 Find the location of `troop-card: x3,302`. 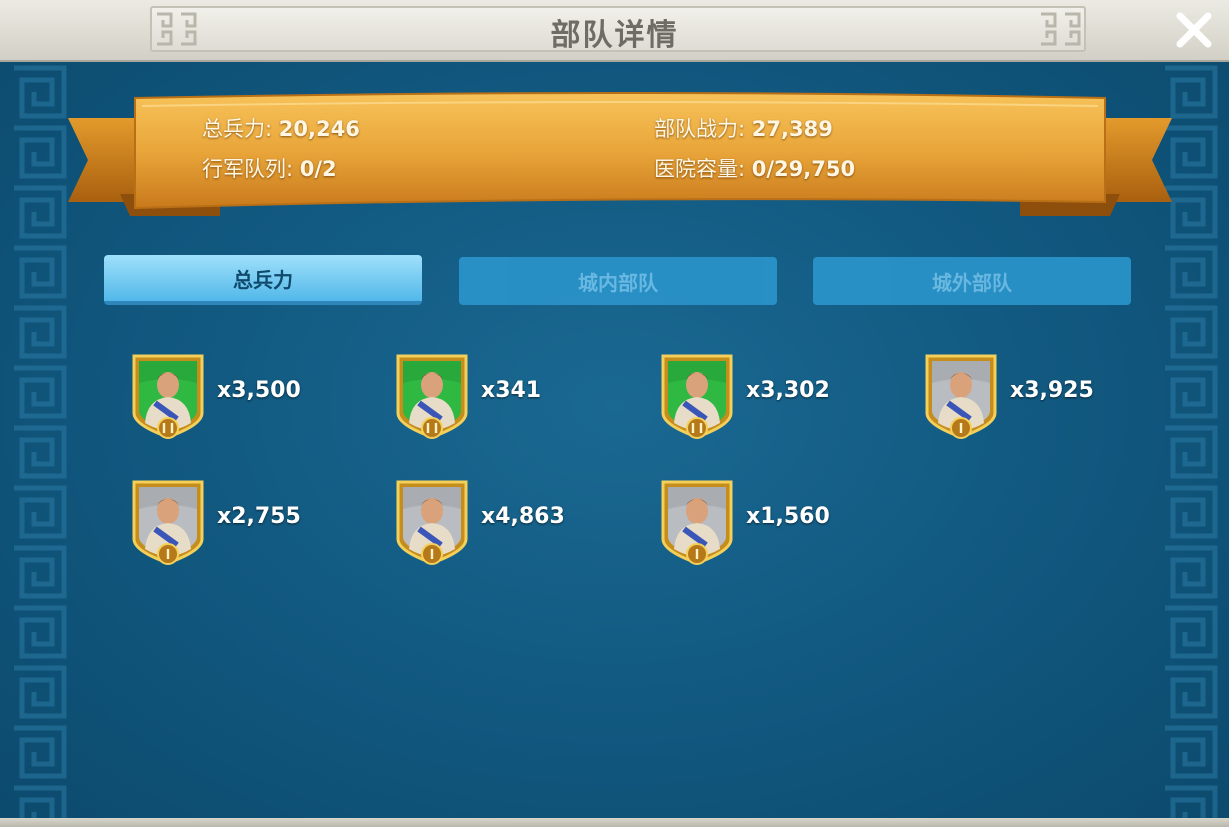

troop-card: x3,302 is located at coordinates (780, 398).